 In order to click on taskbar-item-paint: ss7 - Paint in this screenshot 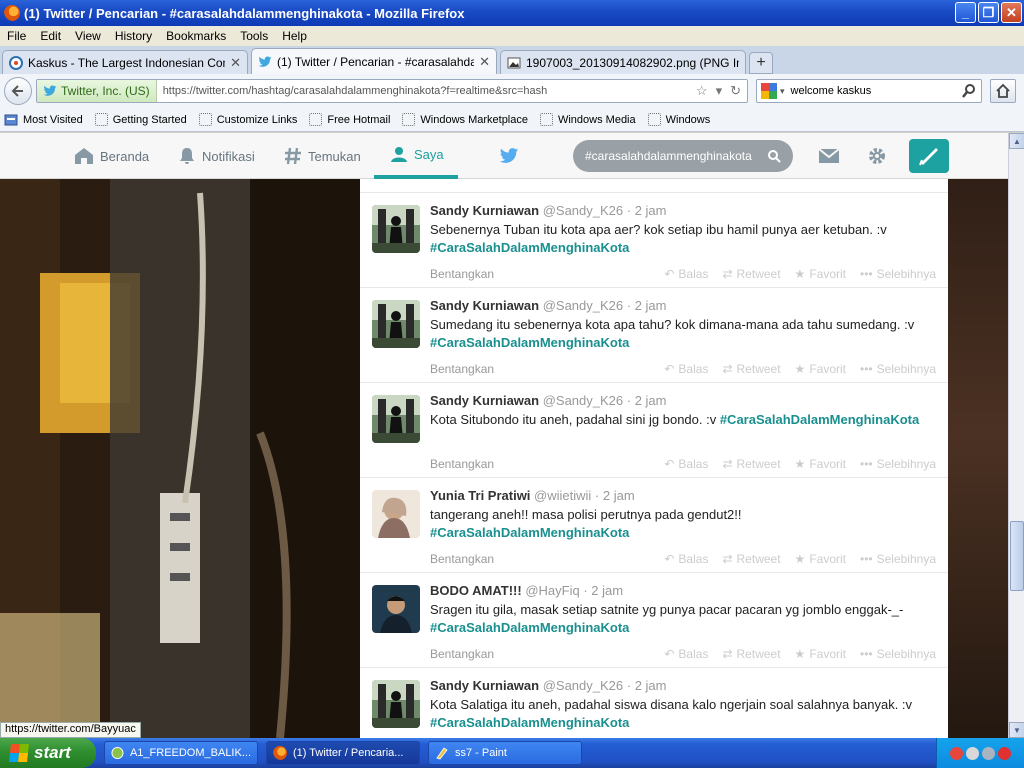, I will do `click(505, 753)`.